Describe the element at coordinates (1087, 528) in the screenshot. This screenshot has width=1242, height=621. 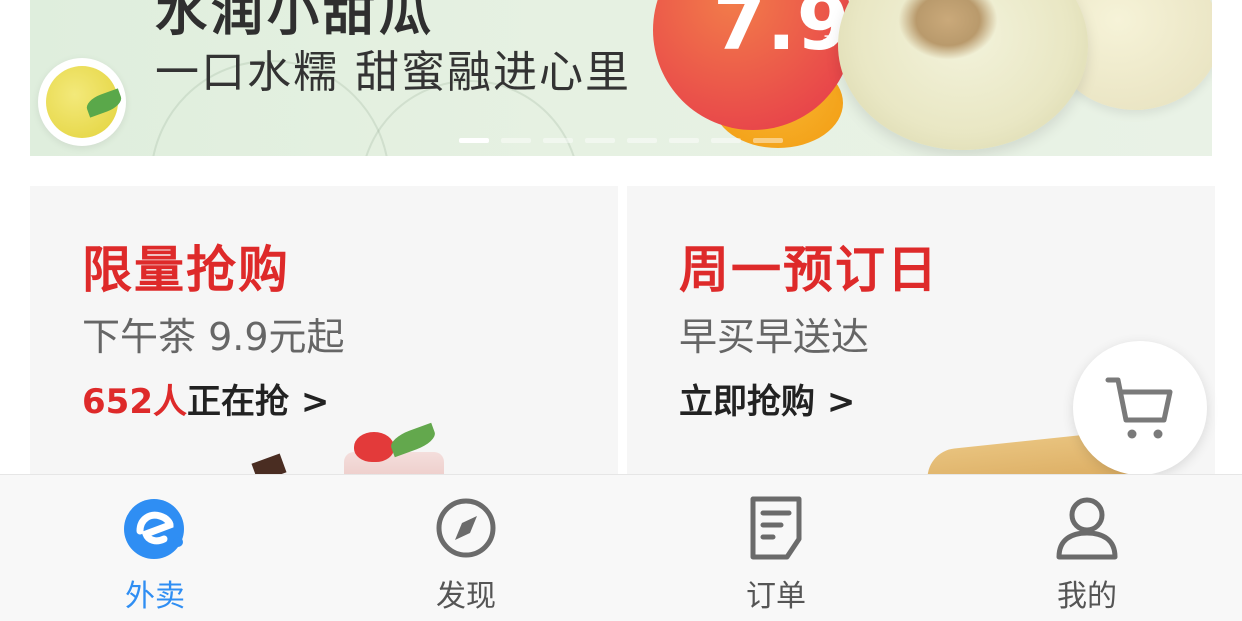
I see `user-icon` at that location.